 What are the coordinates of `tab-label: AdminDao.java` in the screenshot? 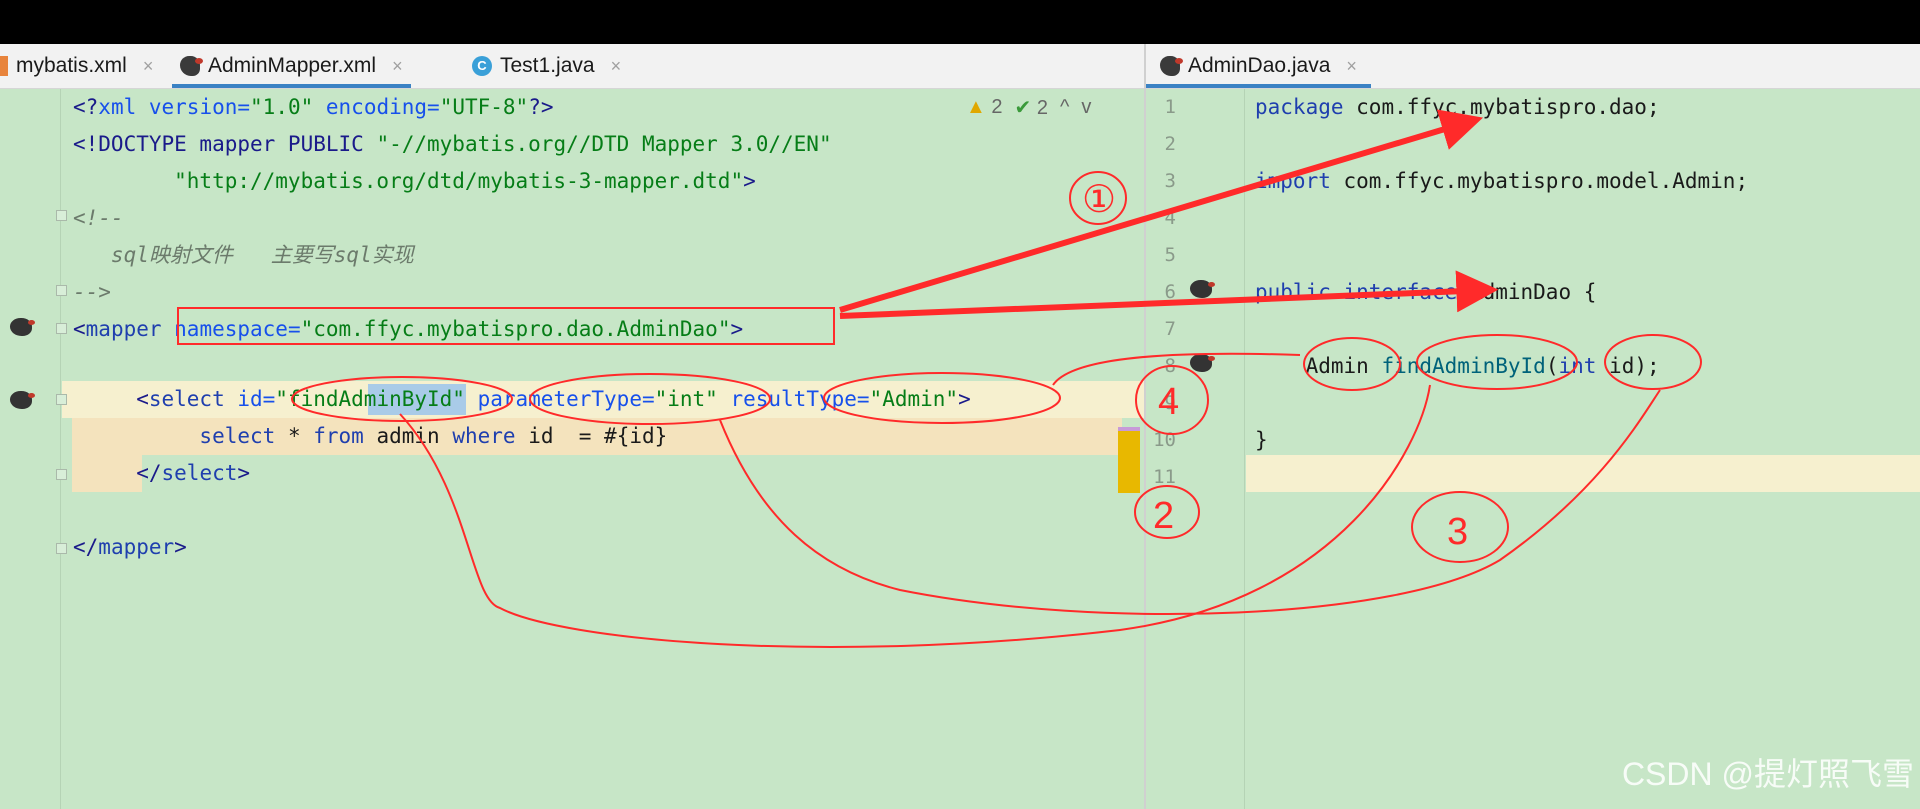 It's located at (1259, 65).